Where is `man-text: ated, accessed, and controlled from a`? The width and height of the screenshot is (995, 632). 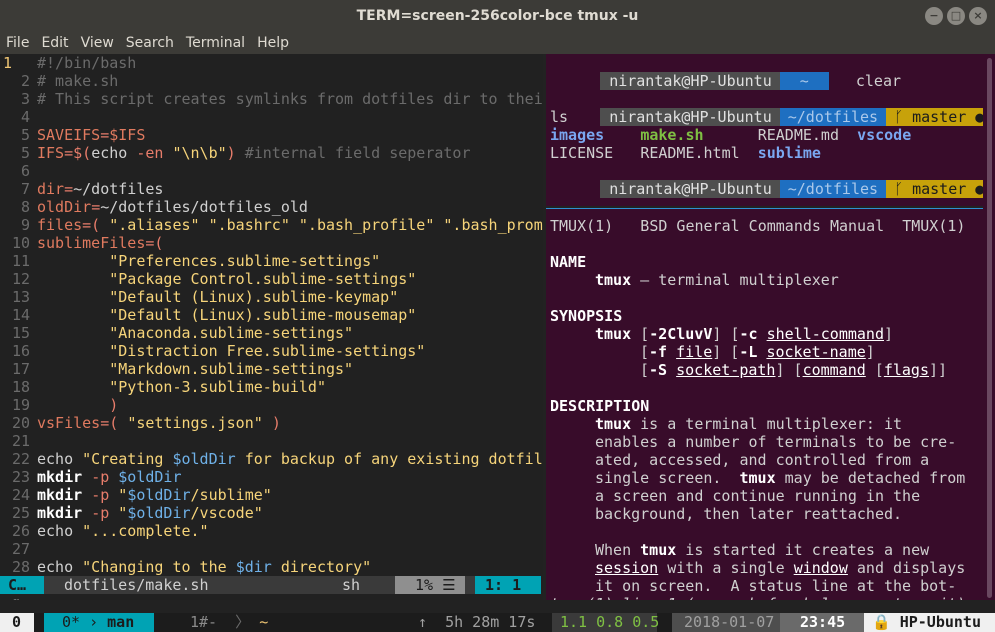
man-text: ated, accessed, and controlled from a is located at coordinates (762, 460).